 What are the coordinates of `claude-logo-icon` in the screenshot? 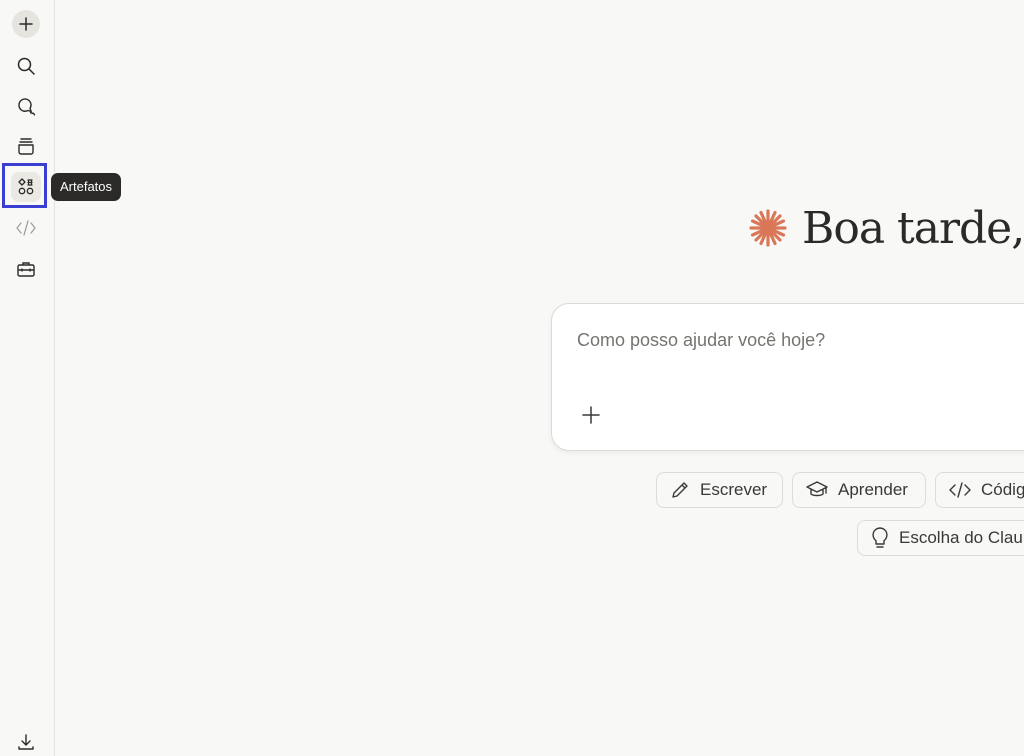 It's located at (768, 228).